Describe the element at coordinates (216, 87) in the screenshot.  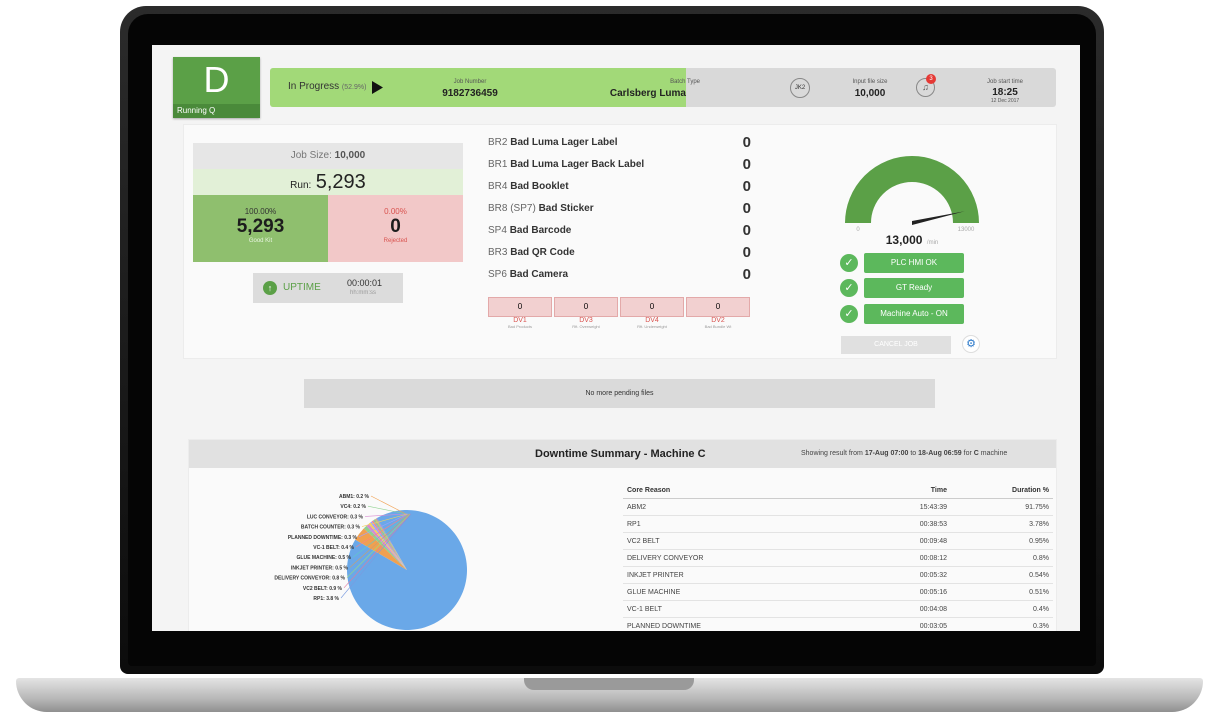
I see `machine-status-tile: D Running Q` at that location.